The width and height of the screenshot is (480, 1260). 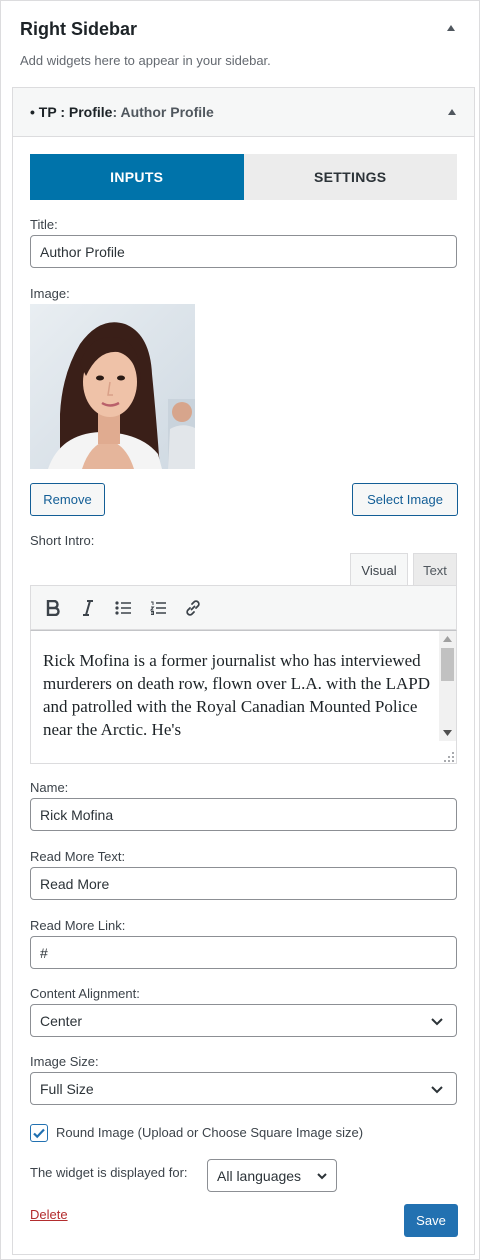 What do you see at coordinates (67, 1088) in the screenshot?
I see `image-size-value: Full Size` at bounding box center [67, 1088].